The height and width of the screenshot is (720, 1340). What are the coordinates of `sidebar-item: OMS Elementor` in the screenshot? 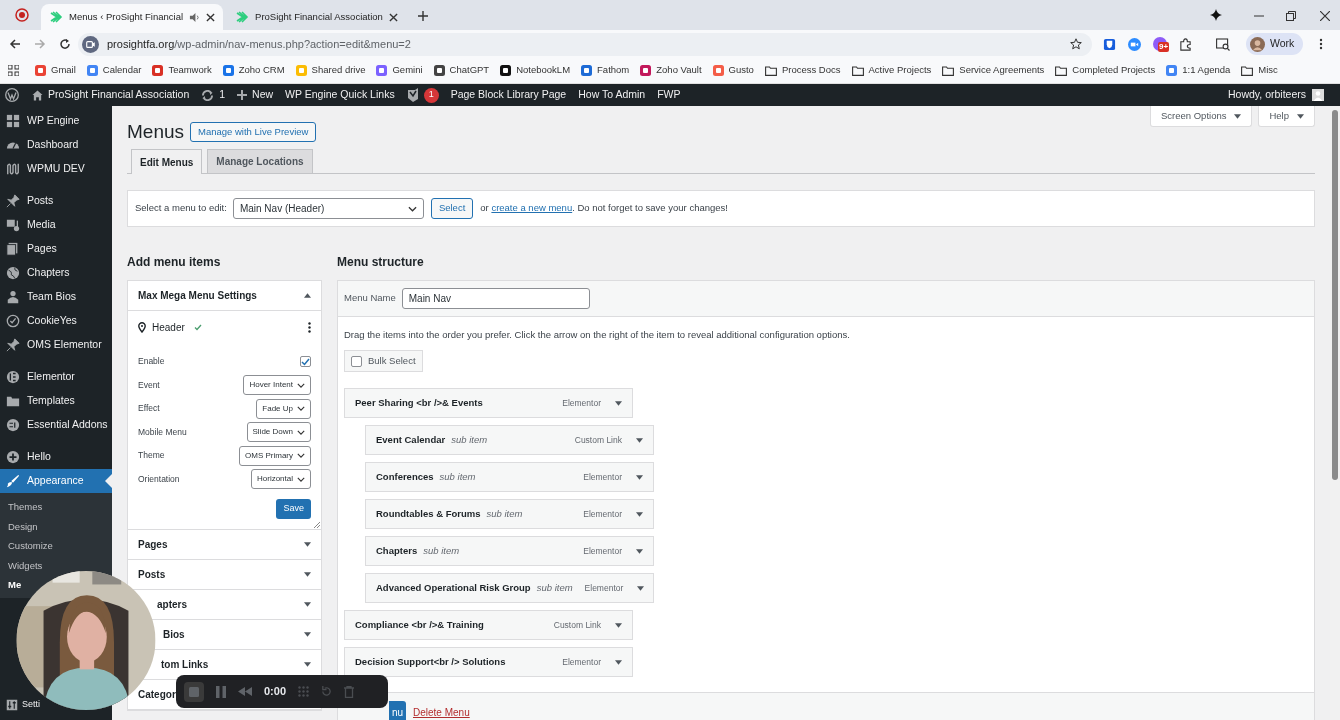 It's located at (56, 345).